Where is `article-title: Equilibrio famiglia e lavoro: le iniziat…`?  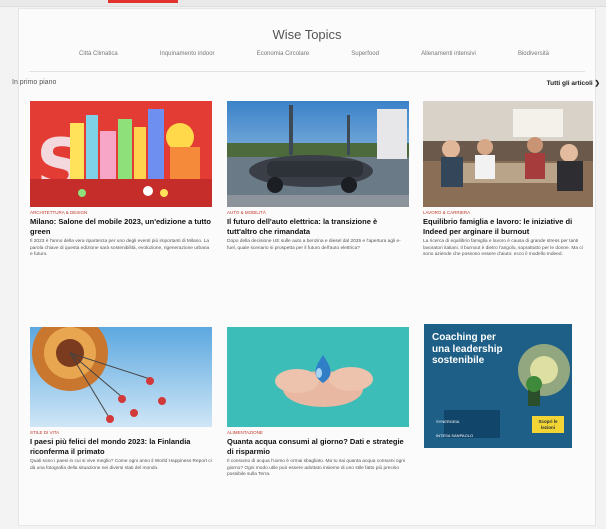 article-title: Equilibrio famiglia e lavoro: le iniziat… is located at coordinates (508, 226).